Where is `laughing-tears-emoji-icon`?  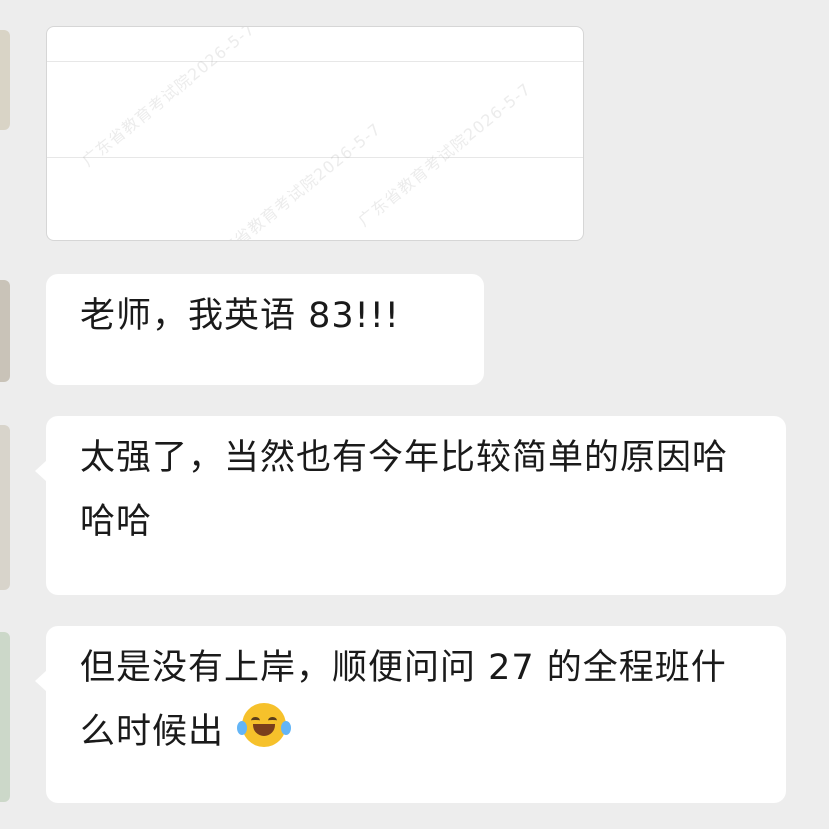 laughing-tears-emoji-icon is located at coordinates (264, 725).